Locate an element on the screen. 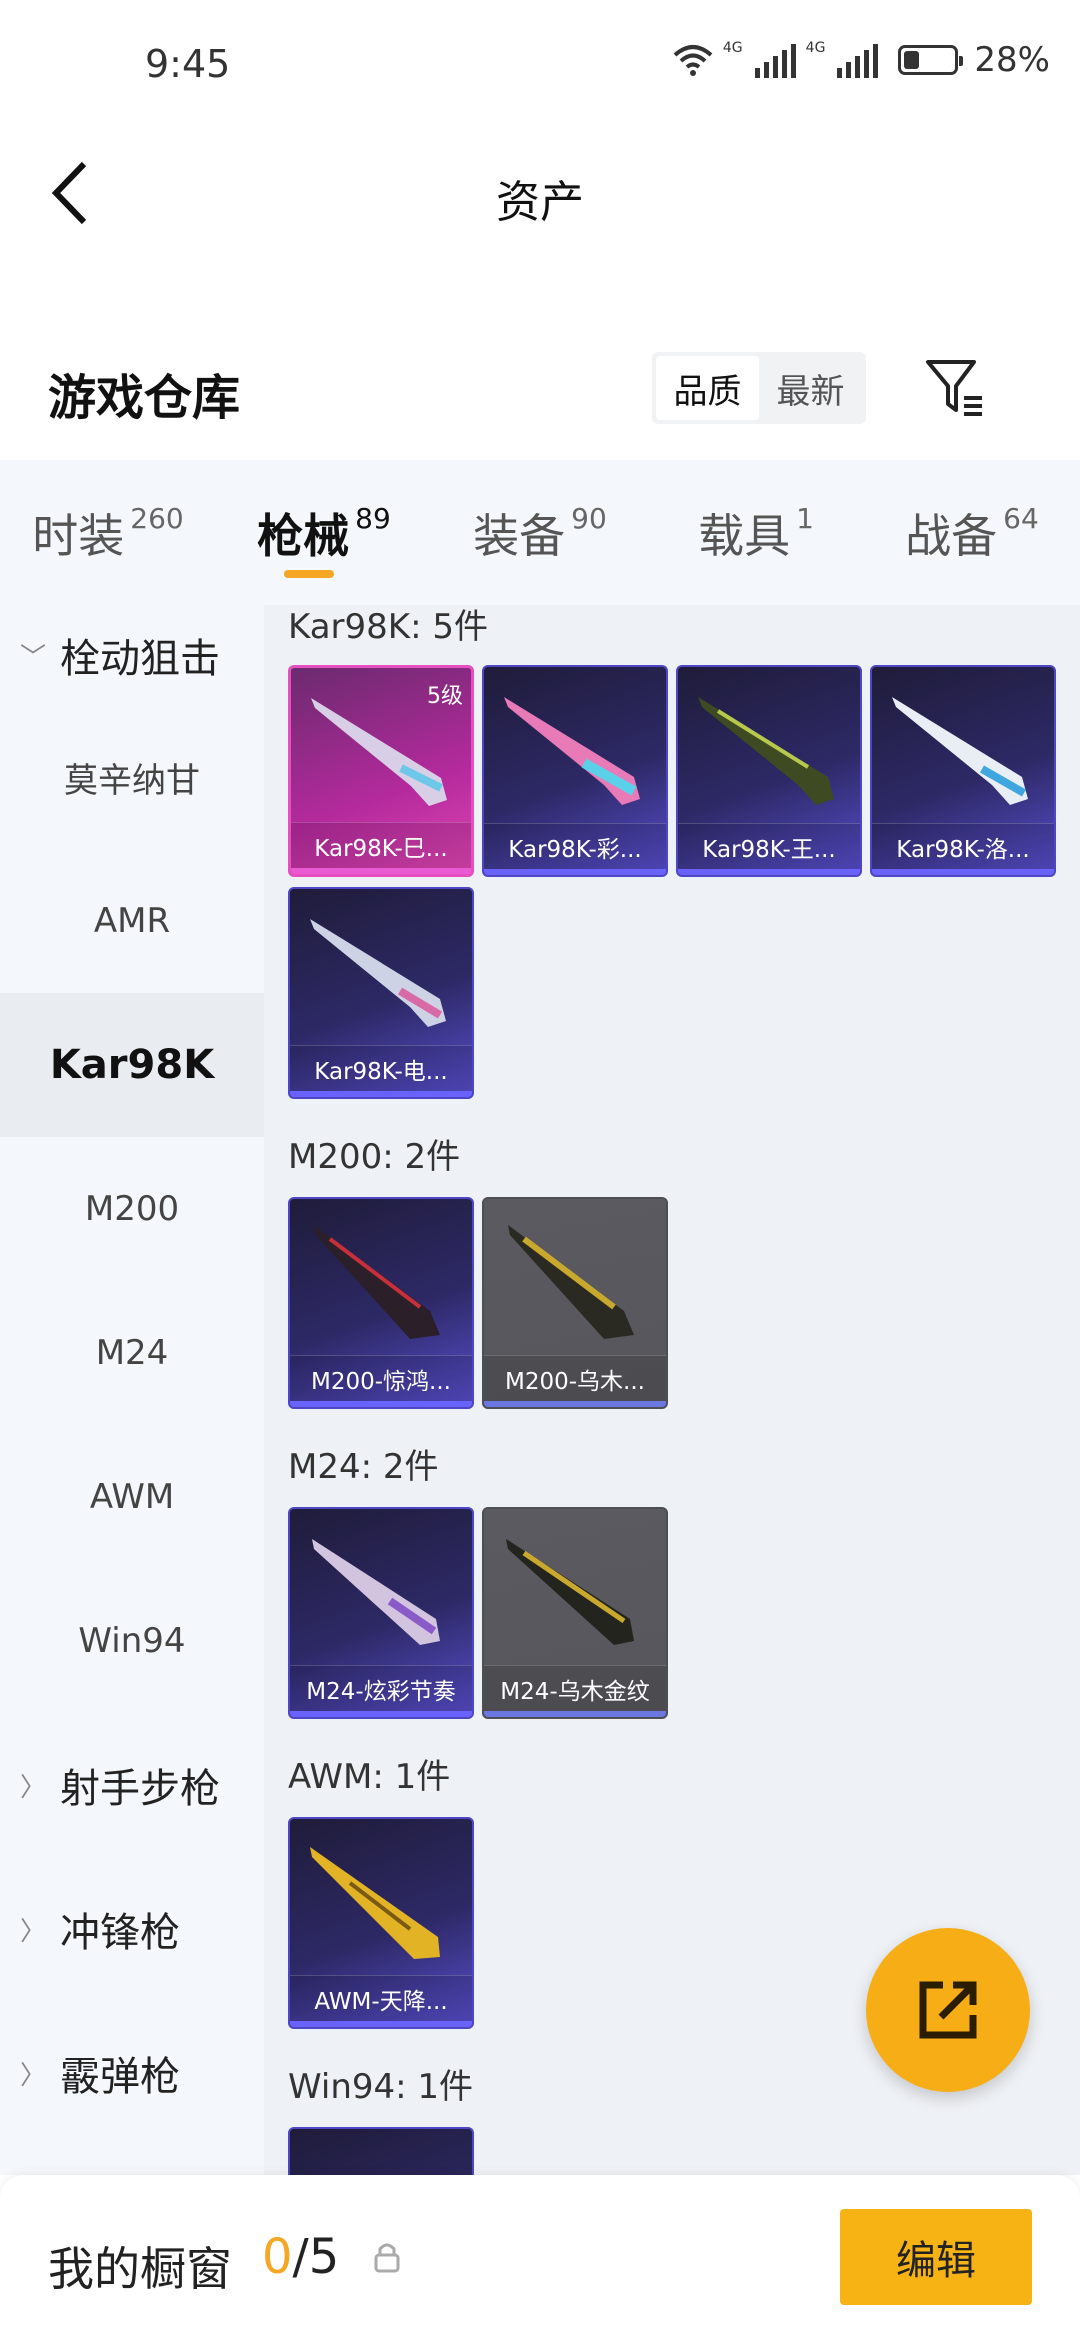 Image resolution: width=1080 pixels, height=2340 pixels. signal-icon is located at coordinates (858, 60).